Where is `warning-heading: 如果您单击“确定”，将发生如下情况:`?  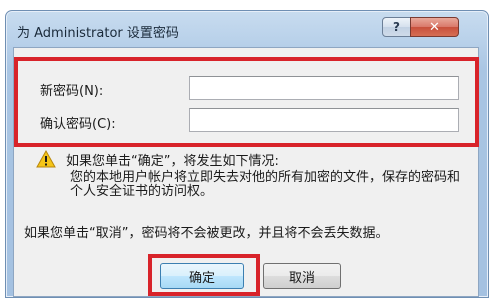 warning-heading: 如果您单击“确定”，将发生如下情况: is located at coordinates (172, 161).